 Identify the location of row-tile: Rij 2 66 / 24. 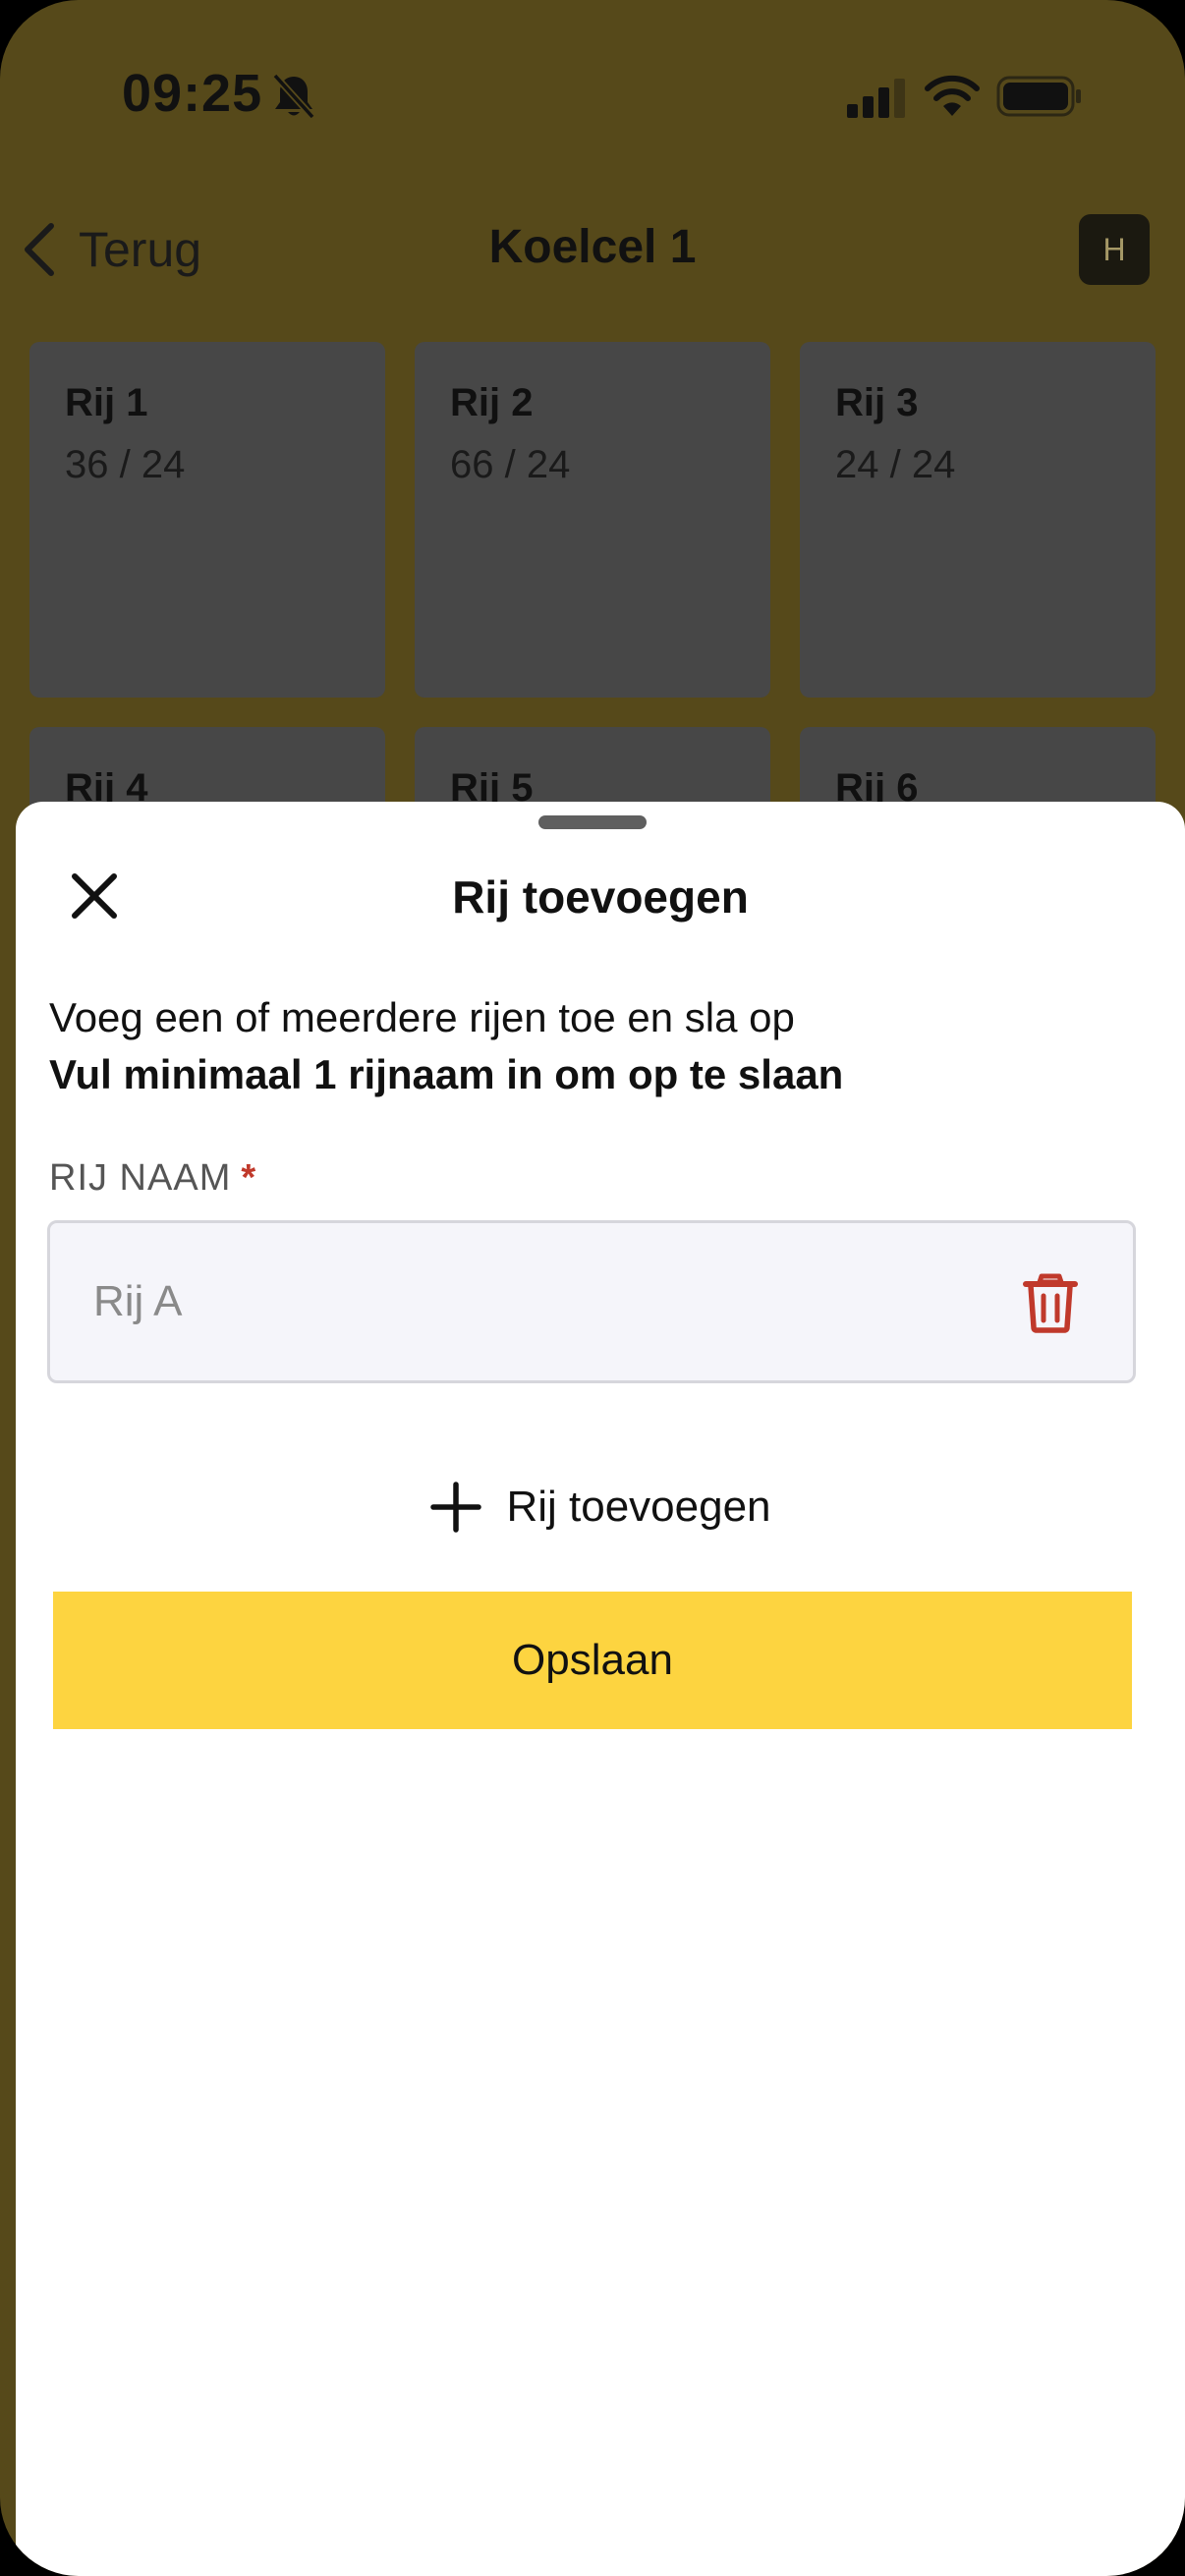
(592, 520).